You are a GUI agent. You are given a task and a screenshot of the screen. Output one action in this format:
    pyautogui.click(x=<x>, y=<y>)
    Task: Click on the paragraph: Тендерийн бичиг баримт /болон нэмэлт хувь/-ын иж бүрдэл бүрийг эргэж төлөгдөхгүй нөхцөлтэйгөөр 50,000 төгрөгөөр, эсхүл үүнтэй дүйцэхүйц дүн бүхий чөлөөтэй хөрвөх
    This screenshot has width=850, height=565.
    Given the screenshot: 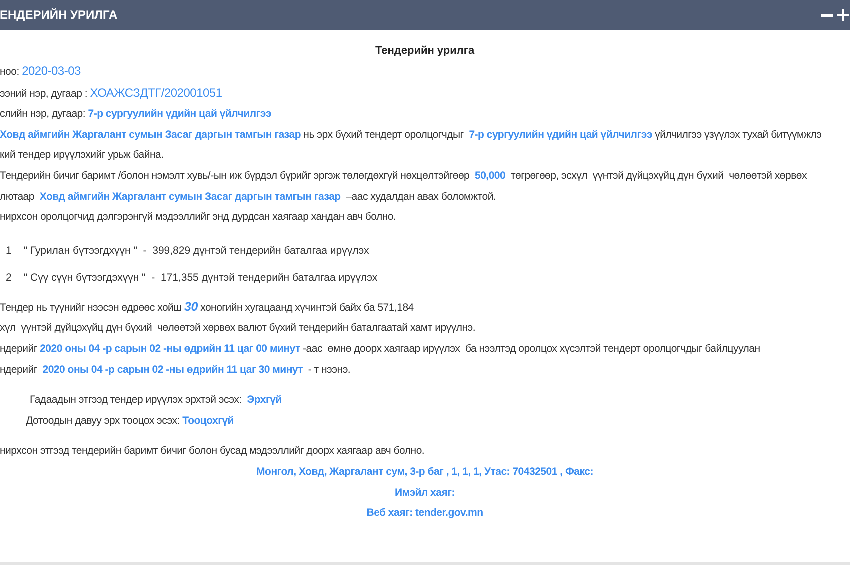 What is the action you would take?
    pyautogui.click(x=404, y=176)
    